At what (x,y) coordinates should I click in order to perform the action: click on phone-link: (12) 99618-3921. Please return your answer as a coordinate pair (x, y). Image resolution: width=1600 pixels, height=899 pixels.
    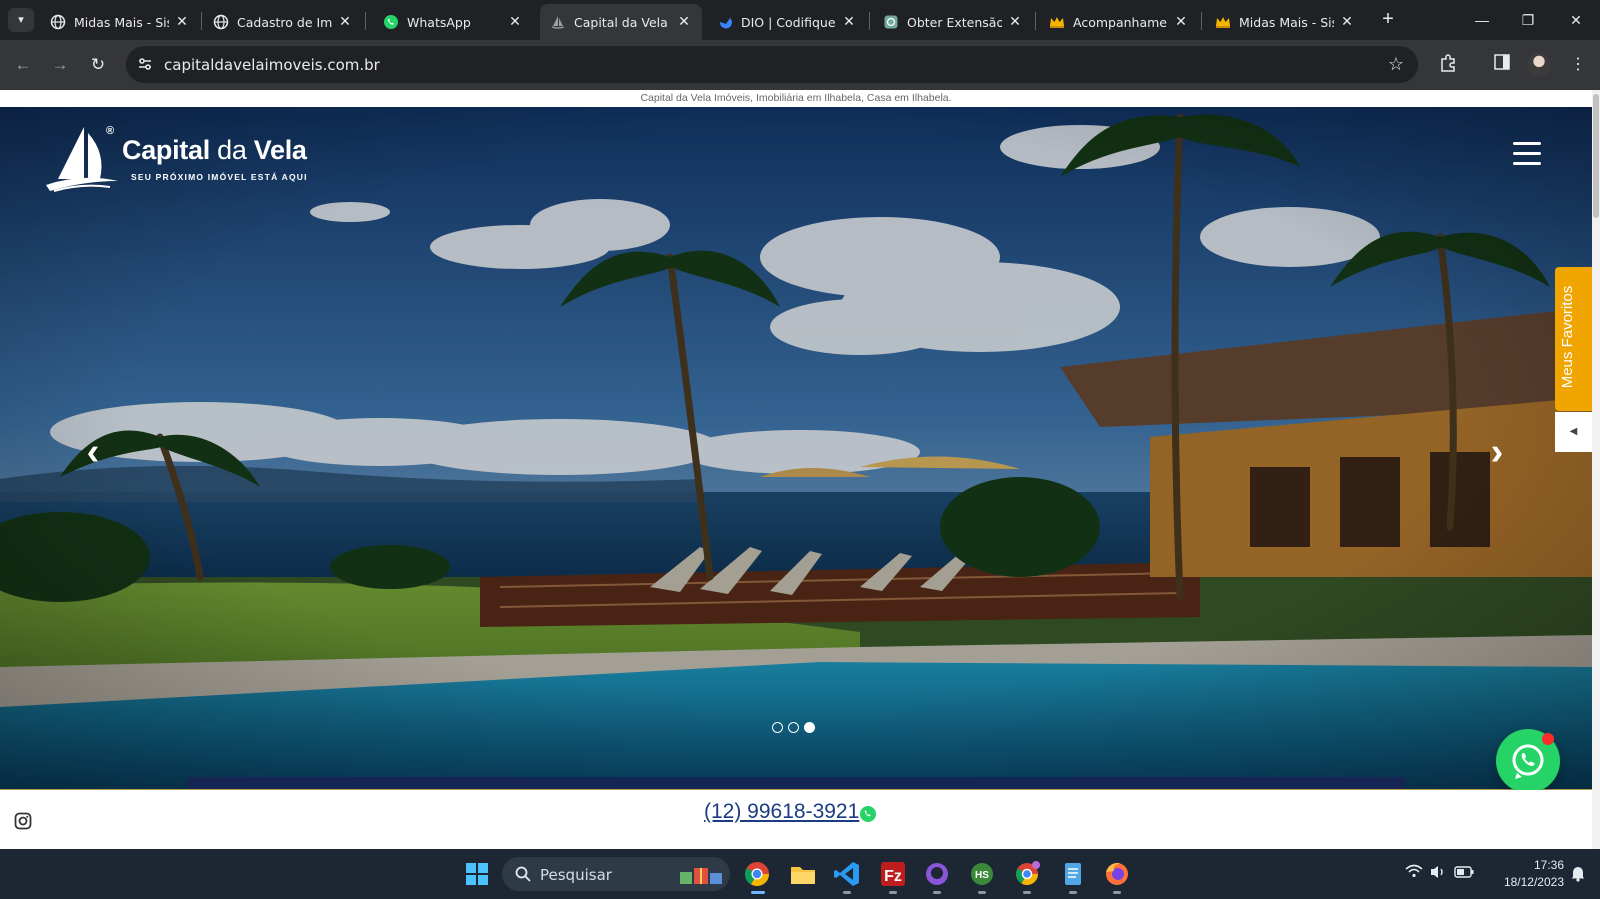
    Looking at the image, I should click on (781, 812).